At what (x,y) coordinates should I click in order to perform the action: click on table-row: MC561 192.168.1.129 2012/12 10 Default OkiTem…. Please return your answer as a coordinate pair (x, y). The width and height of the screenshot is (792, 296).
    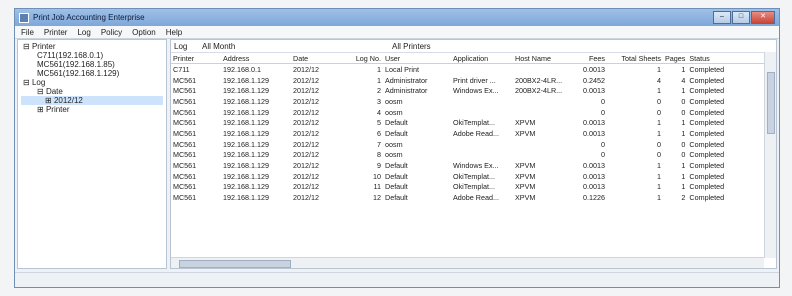
    Looking at the image, I should click on (473, 176).